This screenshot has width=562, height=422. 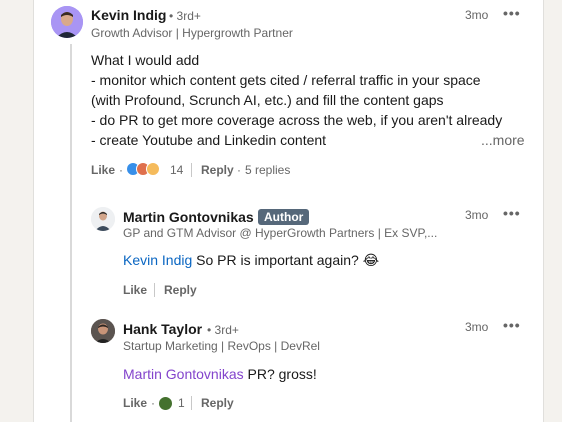 I want to click on reply-text: Martin Gontovnikas PR? gross!, so click(x=220, y=374).